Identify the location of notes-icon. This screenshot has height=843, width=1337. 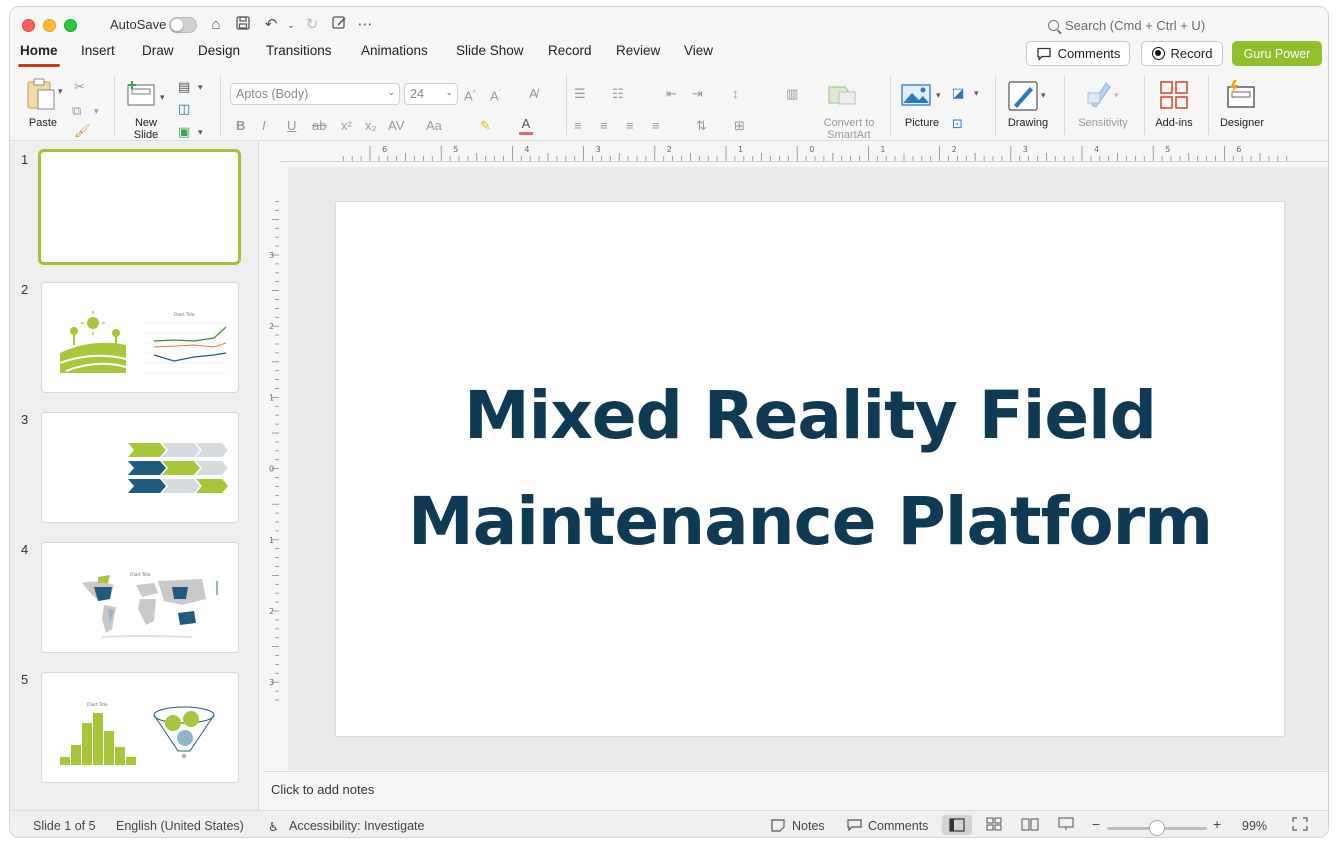
(778, 827).